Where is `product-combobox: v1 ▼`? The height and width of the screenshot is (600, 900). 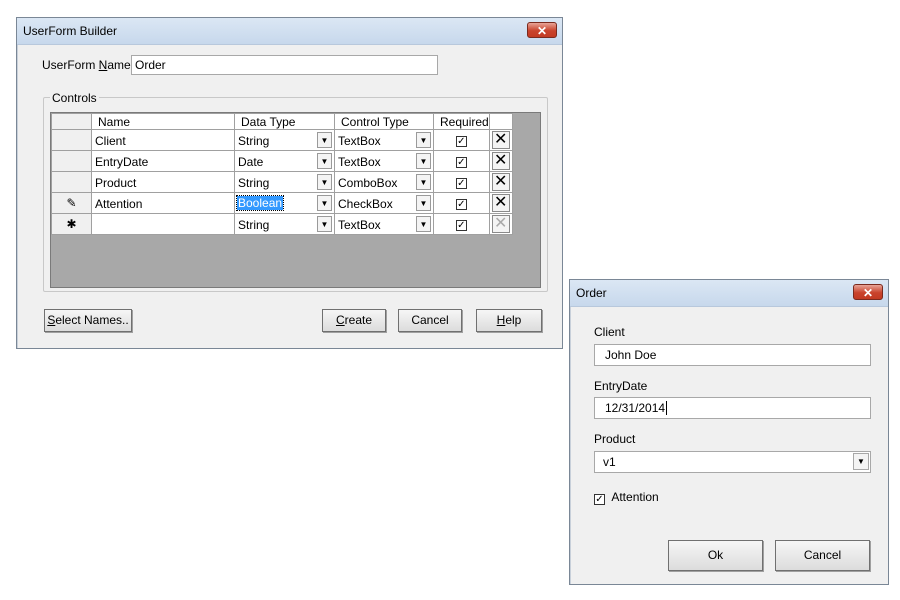
product-combobox: v1 ▼ is located at coordinates (732, 462).